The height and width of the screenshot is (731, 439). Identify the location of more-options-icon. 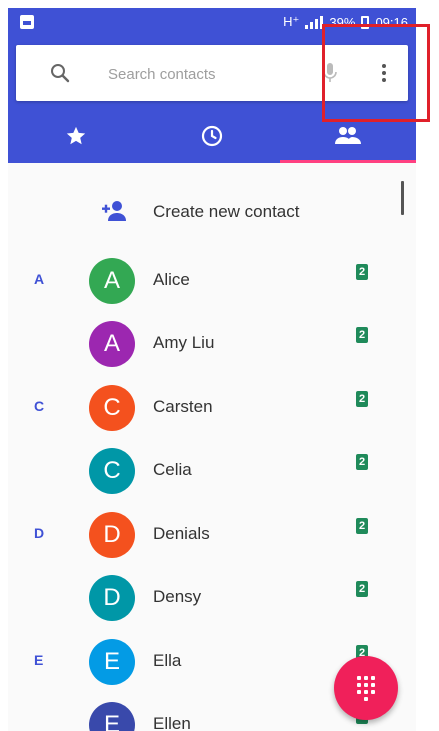
(384, 73).